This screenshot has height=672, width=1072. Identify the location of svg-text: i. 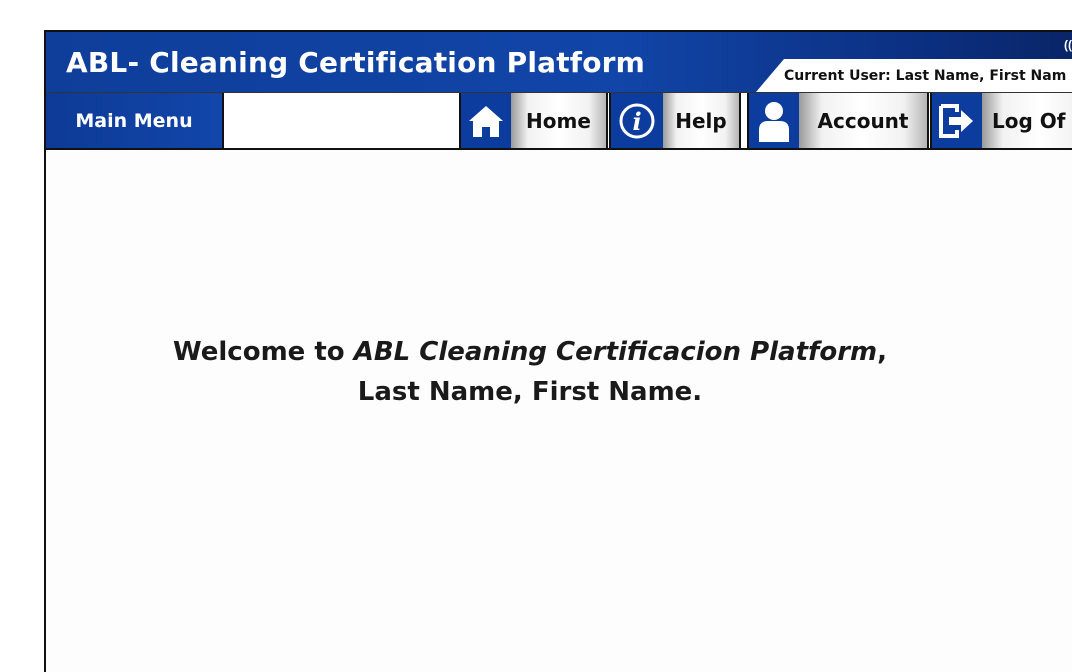
(636, 121).